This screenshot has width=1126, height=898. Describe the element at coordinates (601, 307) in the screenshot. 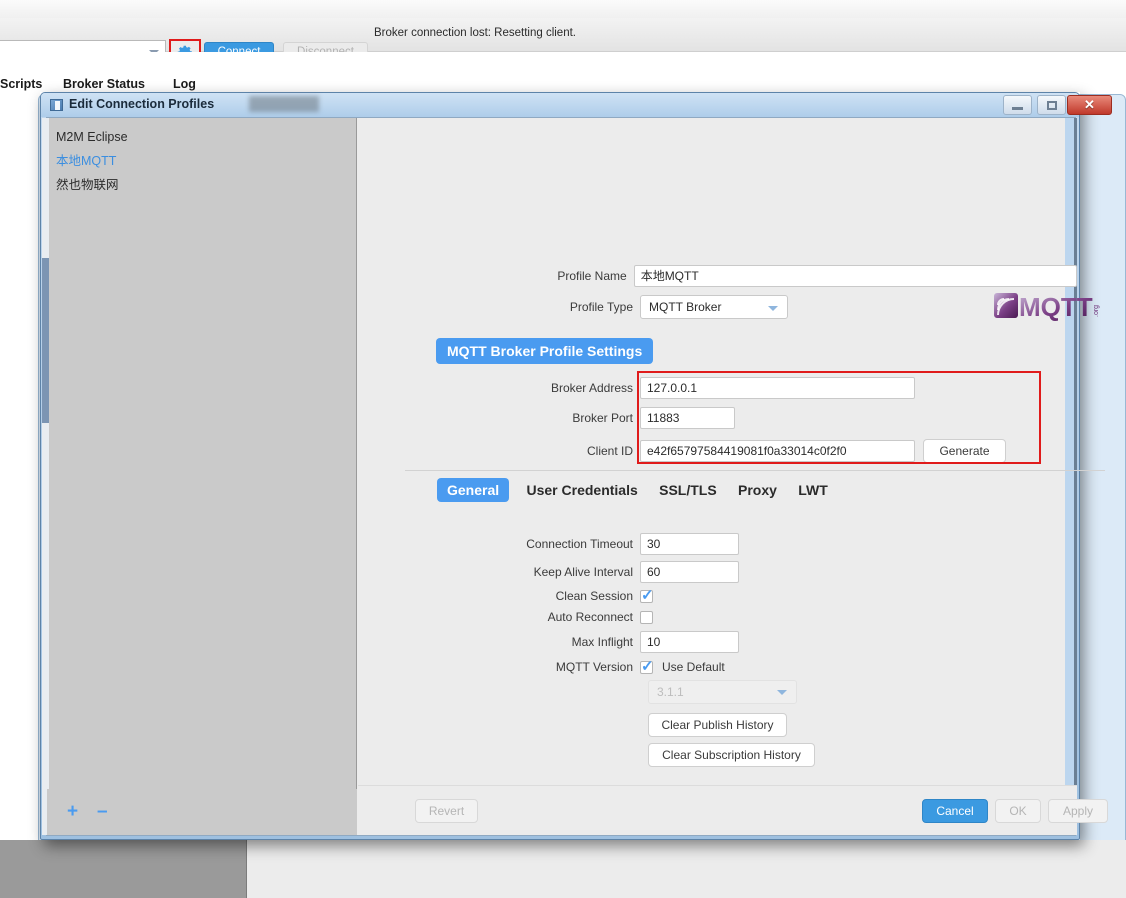

I see `profile-type-label: Profile Type` at that location.